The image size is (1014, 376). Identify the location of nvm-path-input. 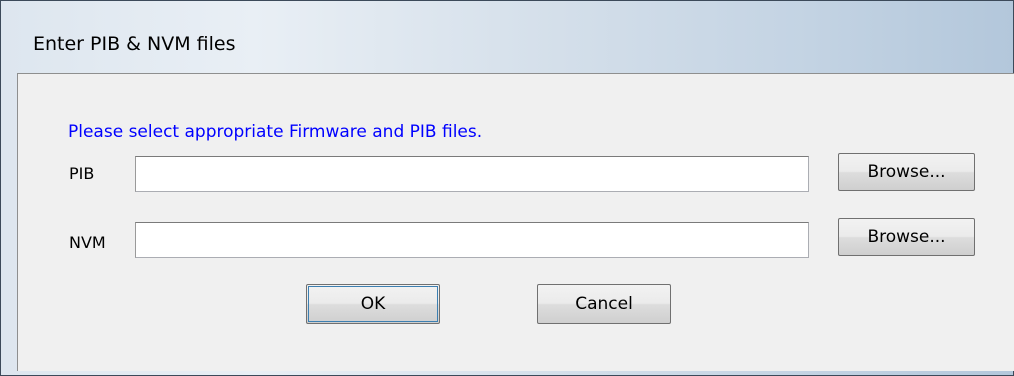
(472, 240).